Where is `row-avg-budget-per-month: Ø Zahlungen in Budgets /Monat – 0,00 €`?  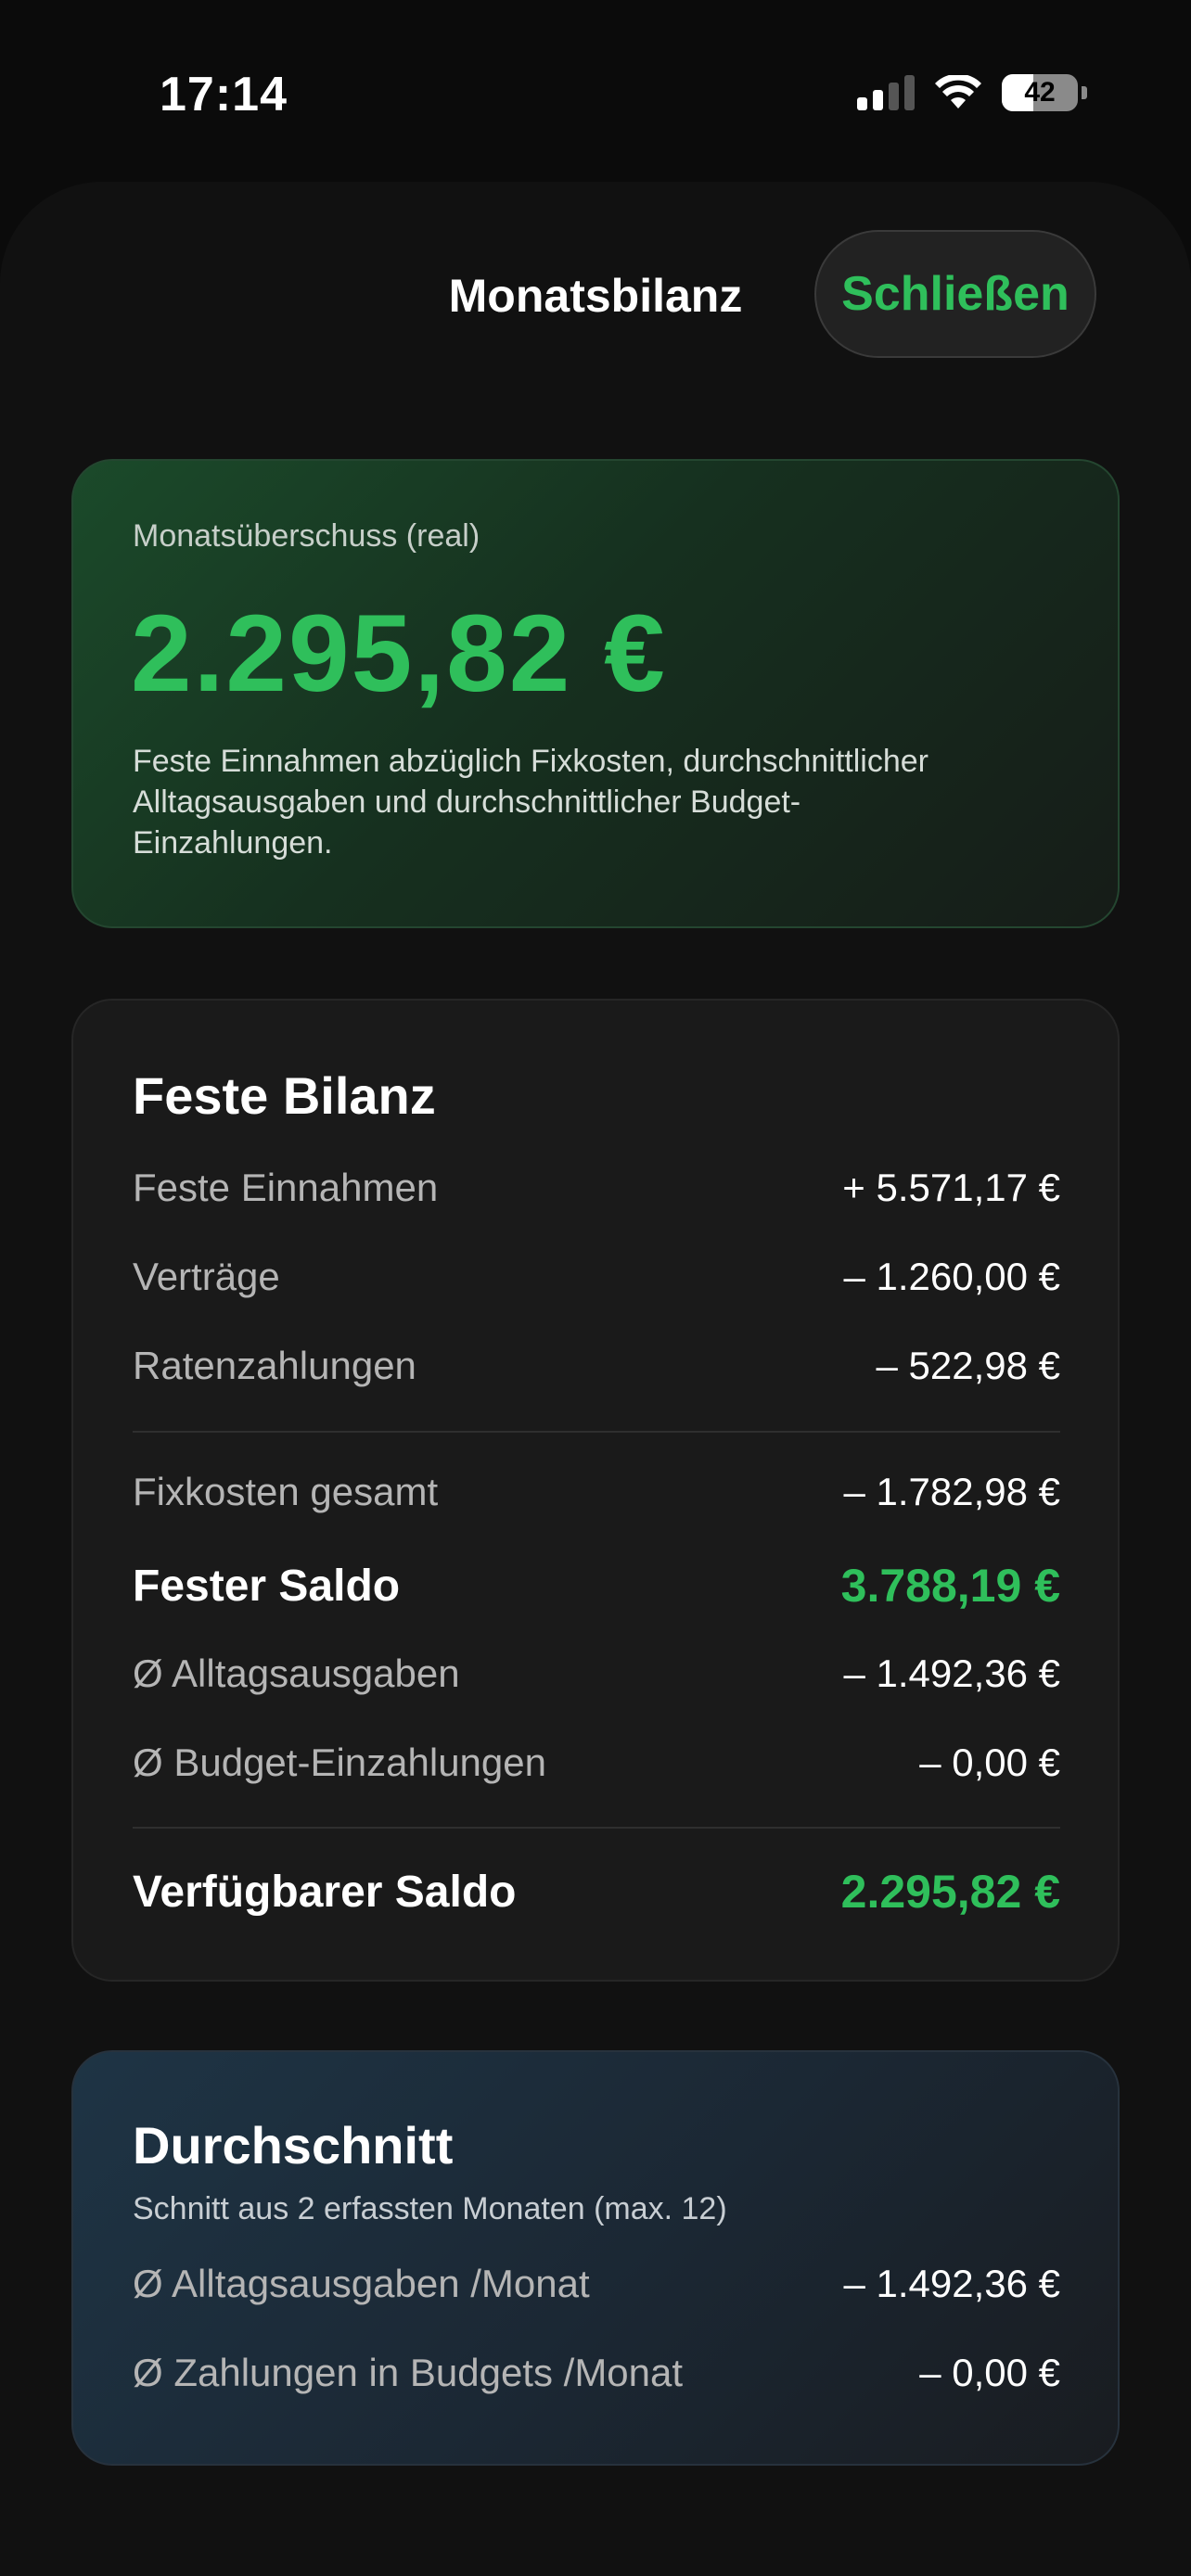
row-avg-budget-per-month: Ø Zahlungen in Budgets /Monat – 0,00 € is located at coordinates (597, 2373).